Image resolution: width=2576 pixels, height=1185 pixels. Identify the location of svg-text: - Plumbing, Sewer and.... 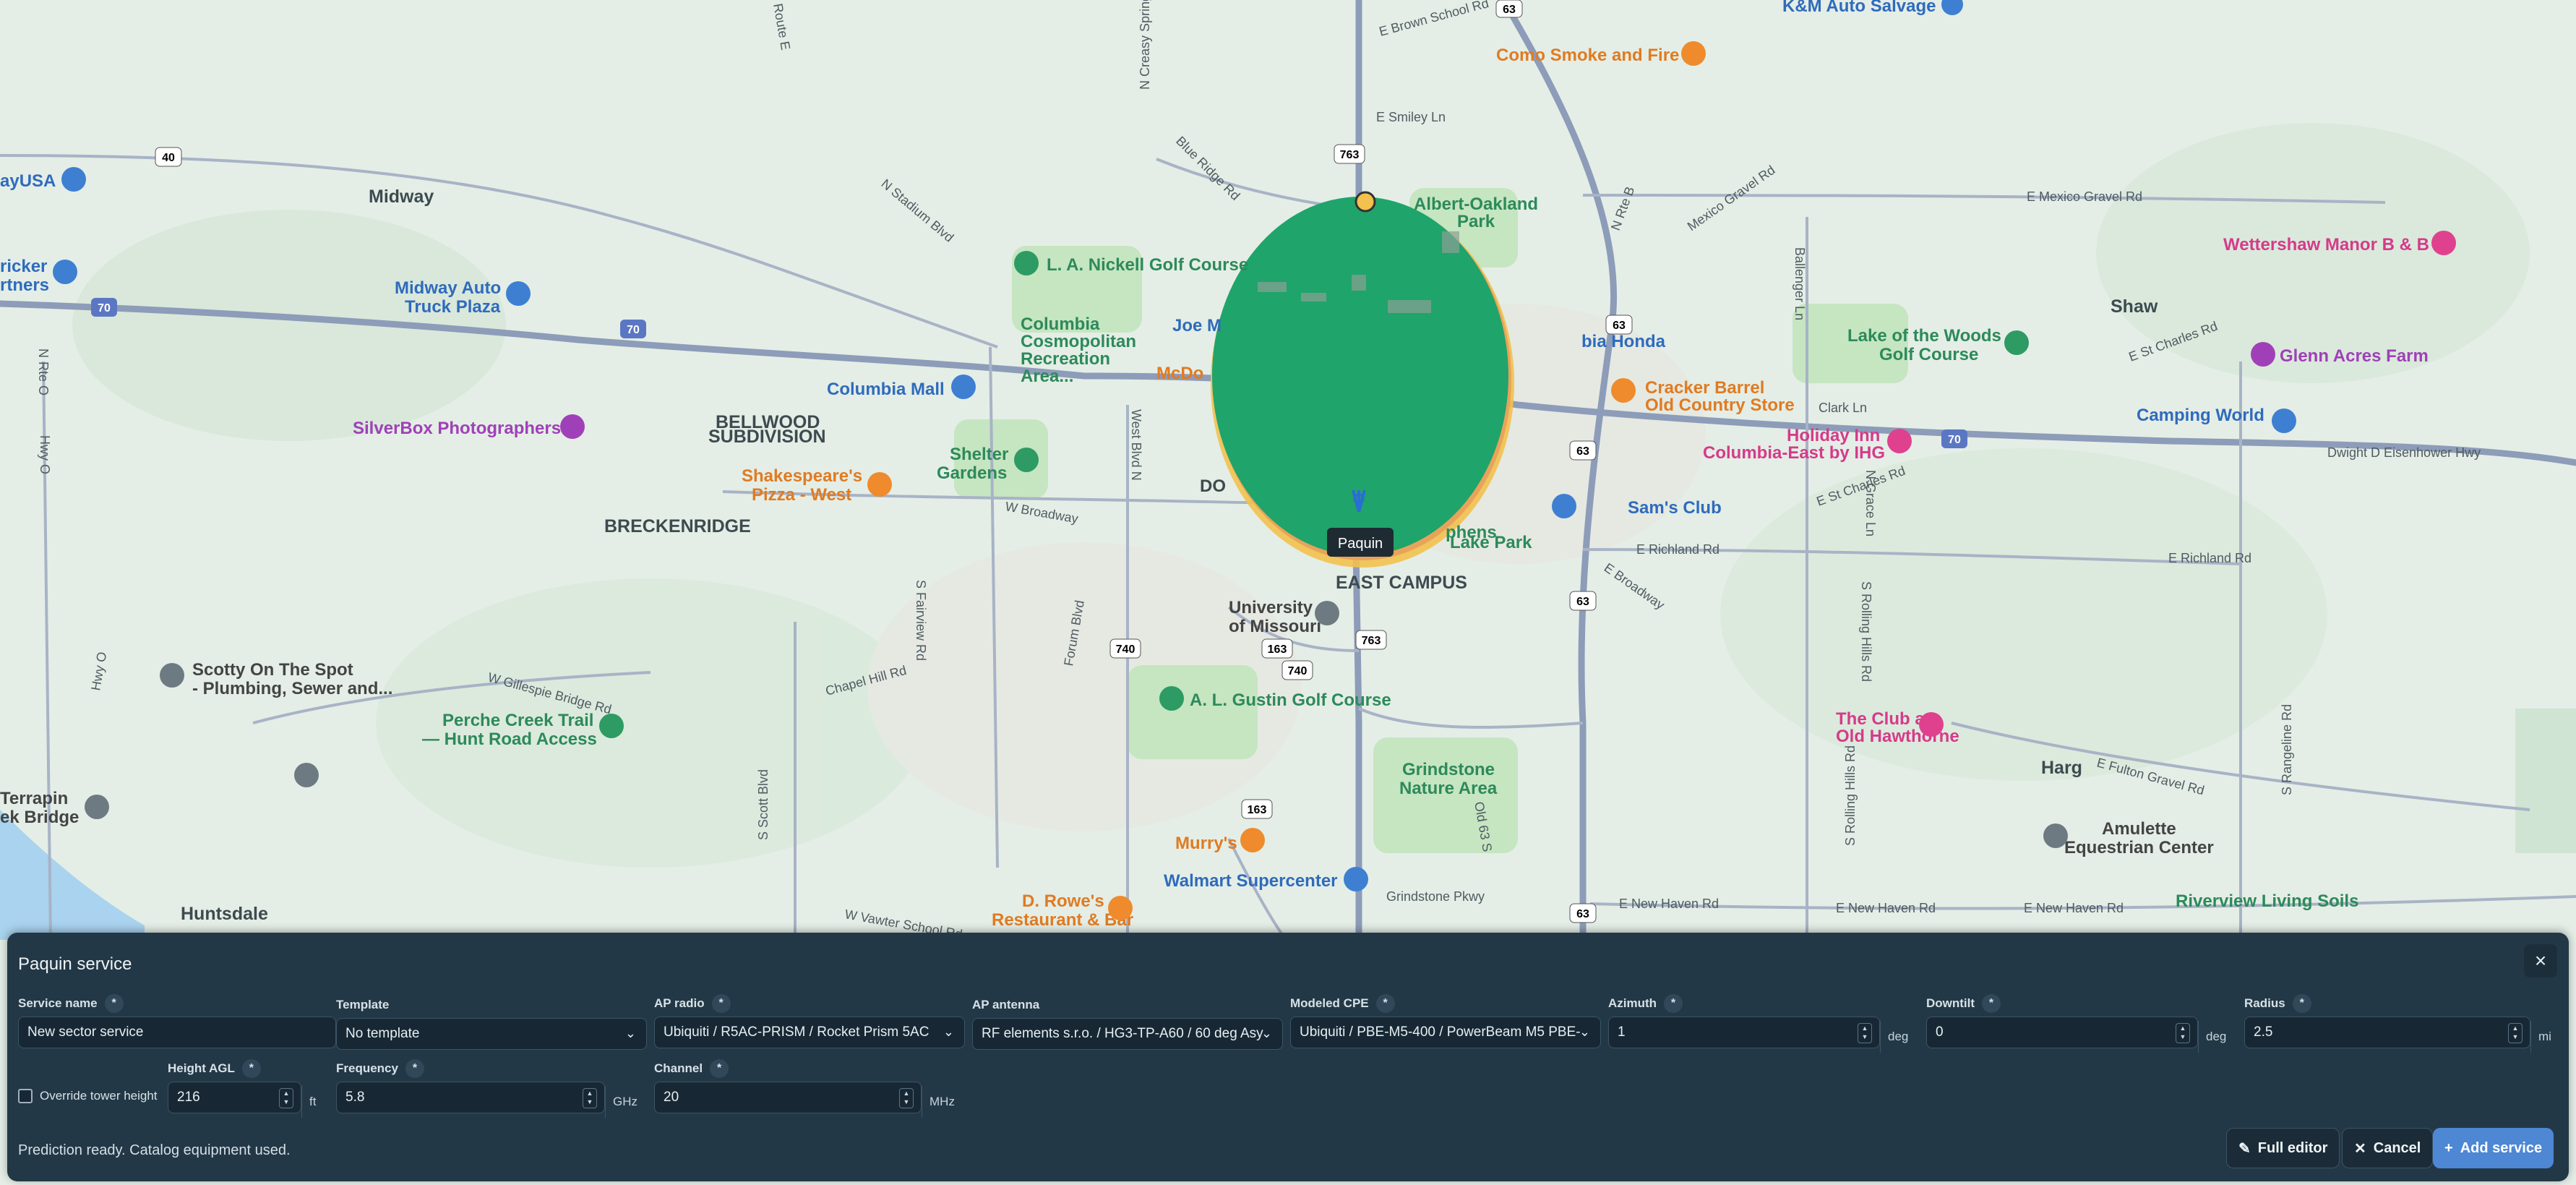
(292, 688).